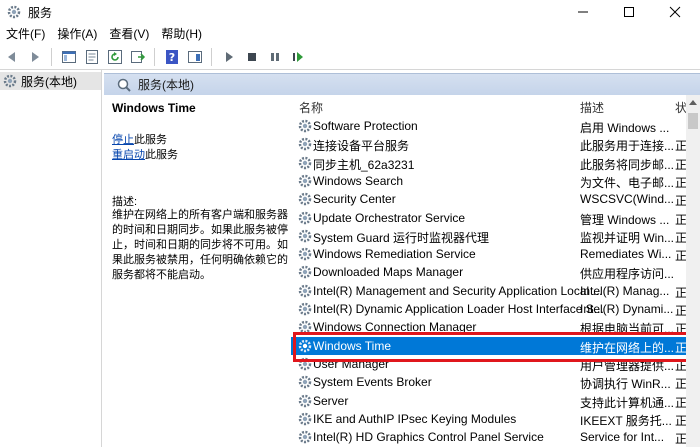 The width and height of the screenshot is (700, 447). What do you see at coordinates (115, 57) in the screenshot?
I see `refresh-icon` at bounding box center [115, 57].